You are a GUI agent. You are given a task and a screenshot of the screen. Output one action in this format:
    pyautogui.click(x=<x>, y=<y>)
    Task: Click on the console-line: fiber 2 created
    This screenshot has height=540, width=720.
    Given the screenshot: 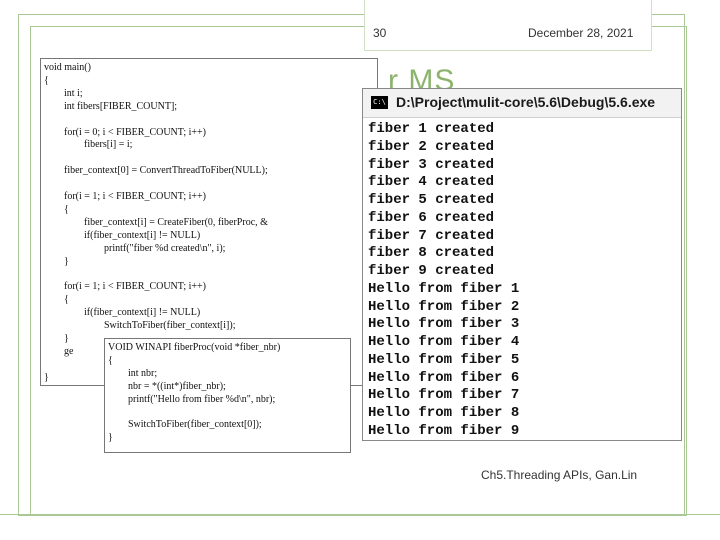 What is the action you would take?
    pyautogui.click(x=431, y=146)
    